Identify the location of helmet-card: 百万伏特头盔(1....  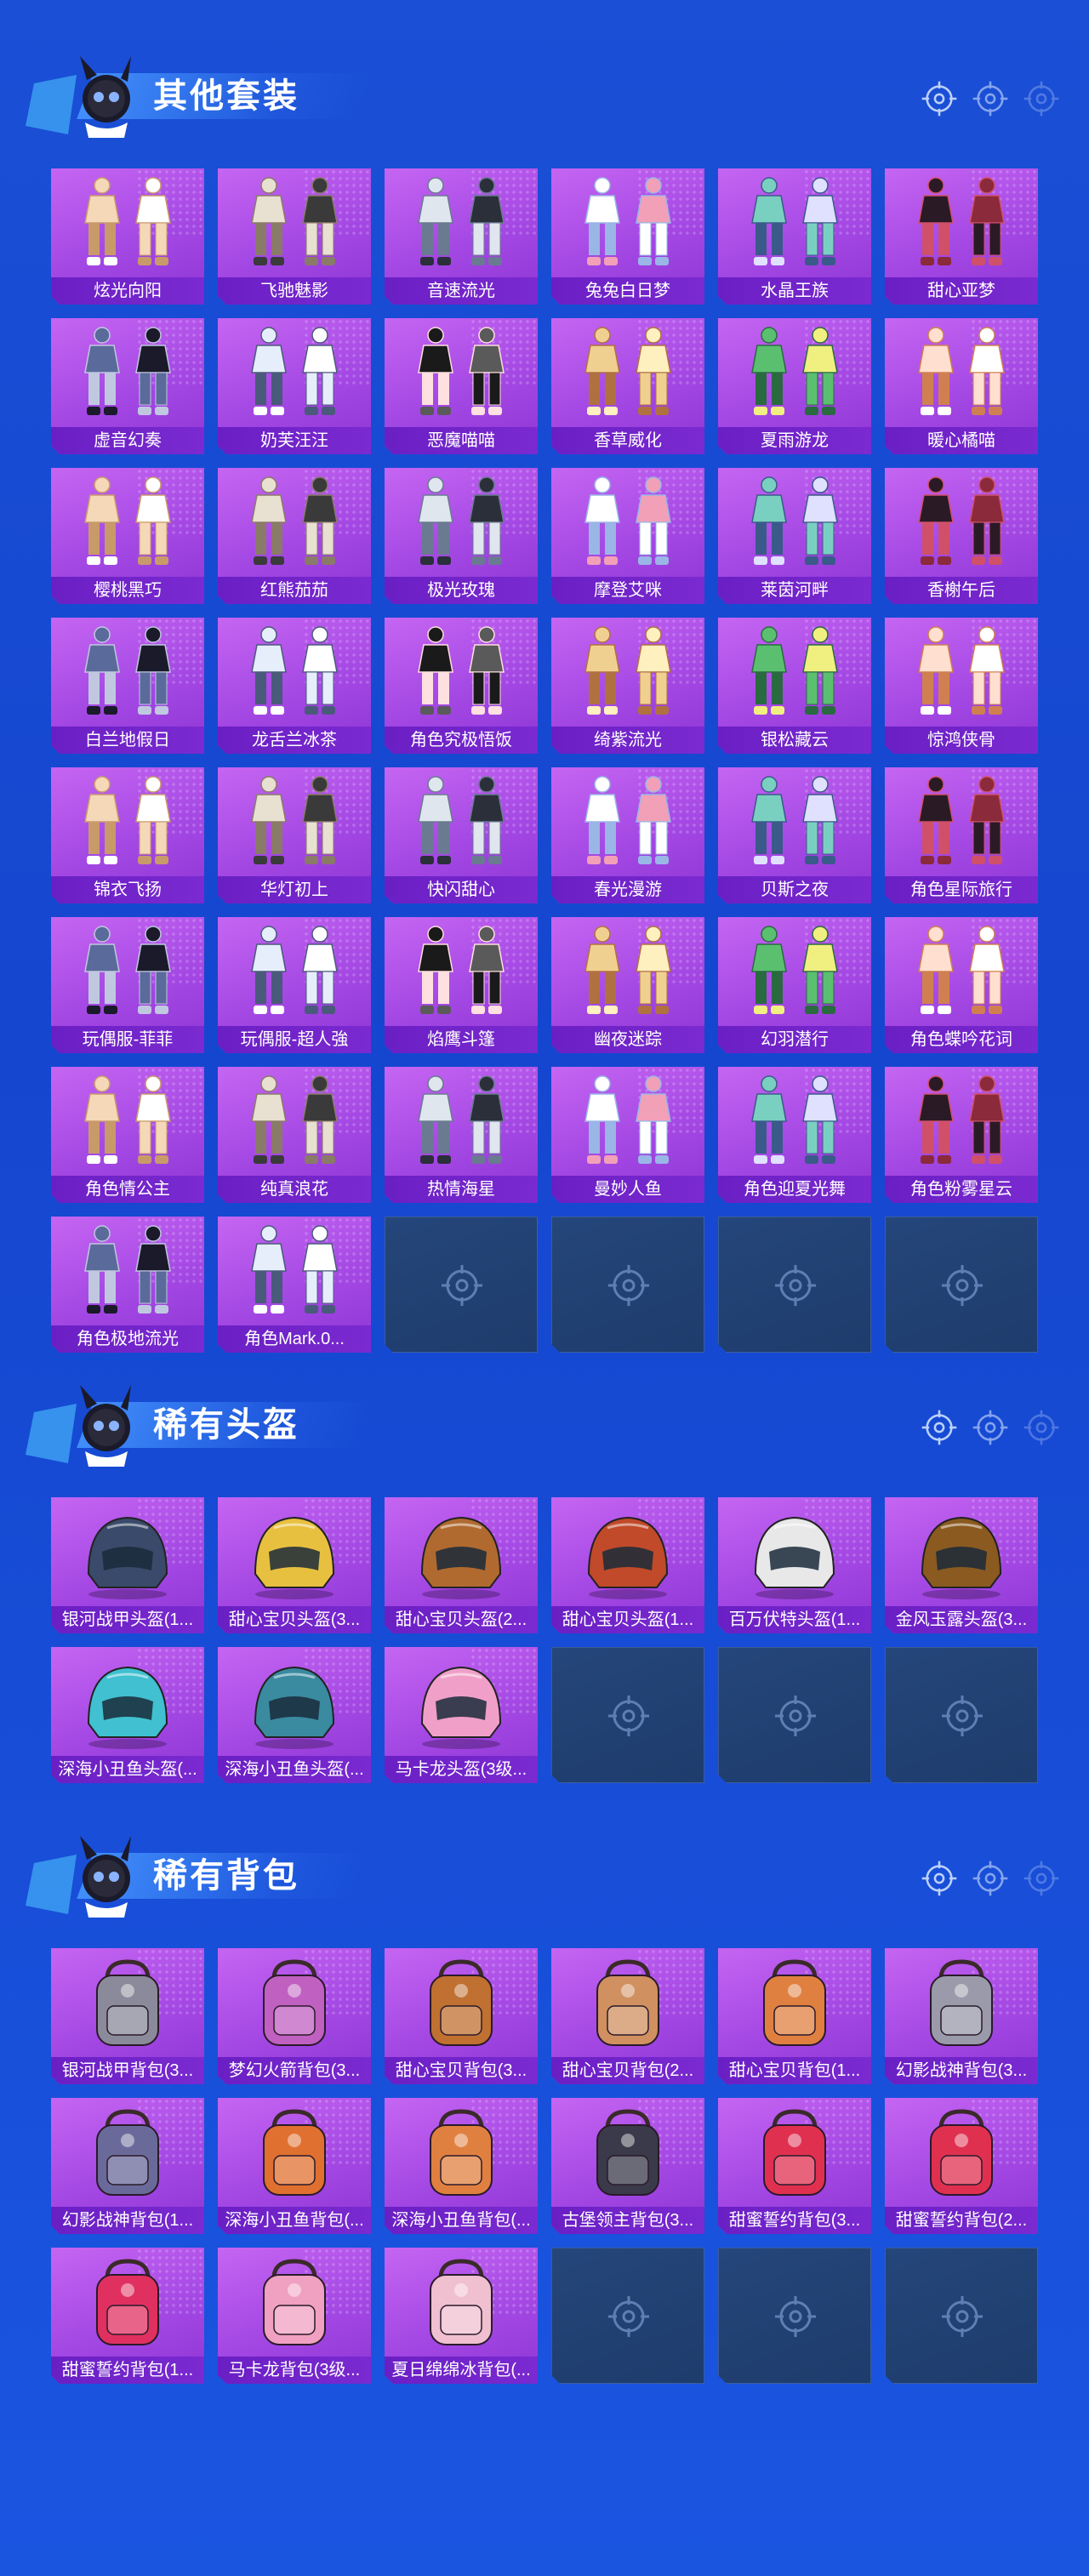
(794, 1565).